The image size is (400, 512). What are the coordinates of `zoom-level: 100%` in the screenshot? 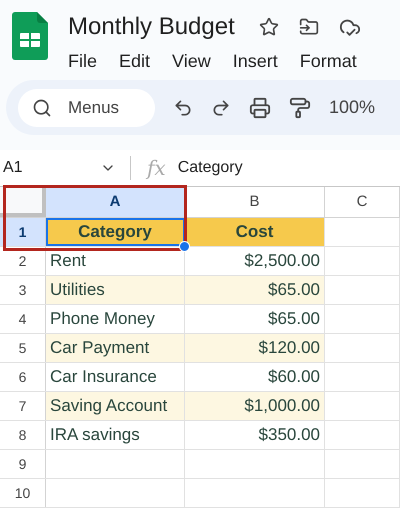 It's located at (352, 107).